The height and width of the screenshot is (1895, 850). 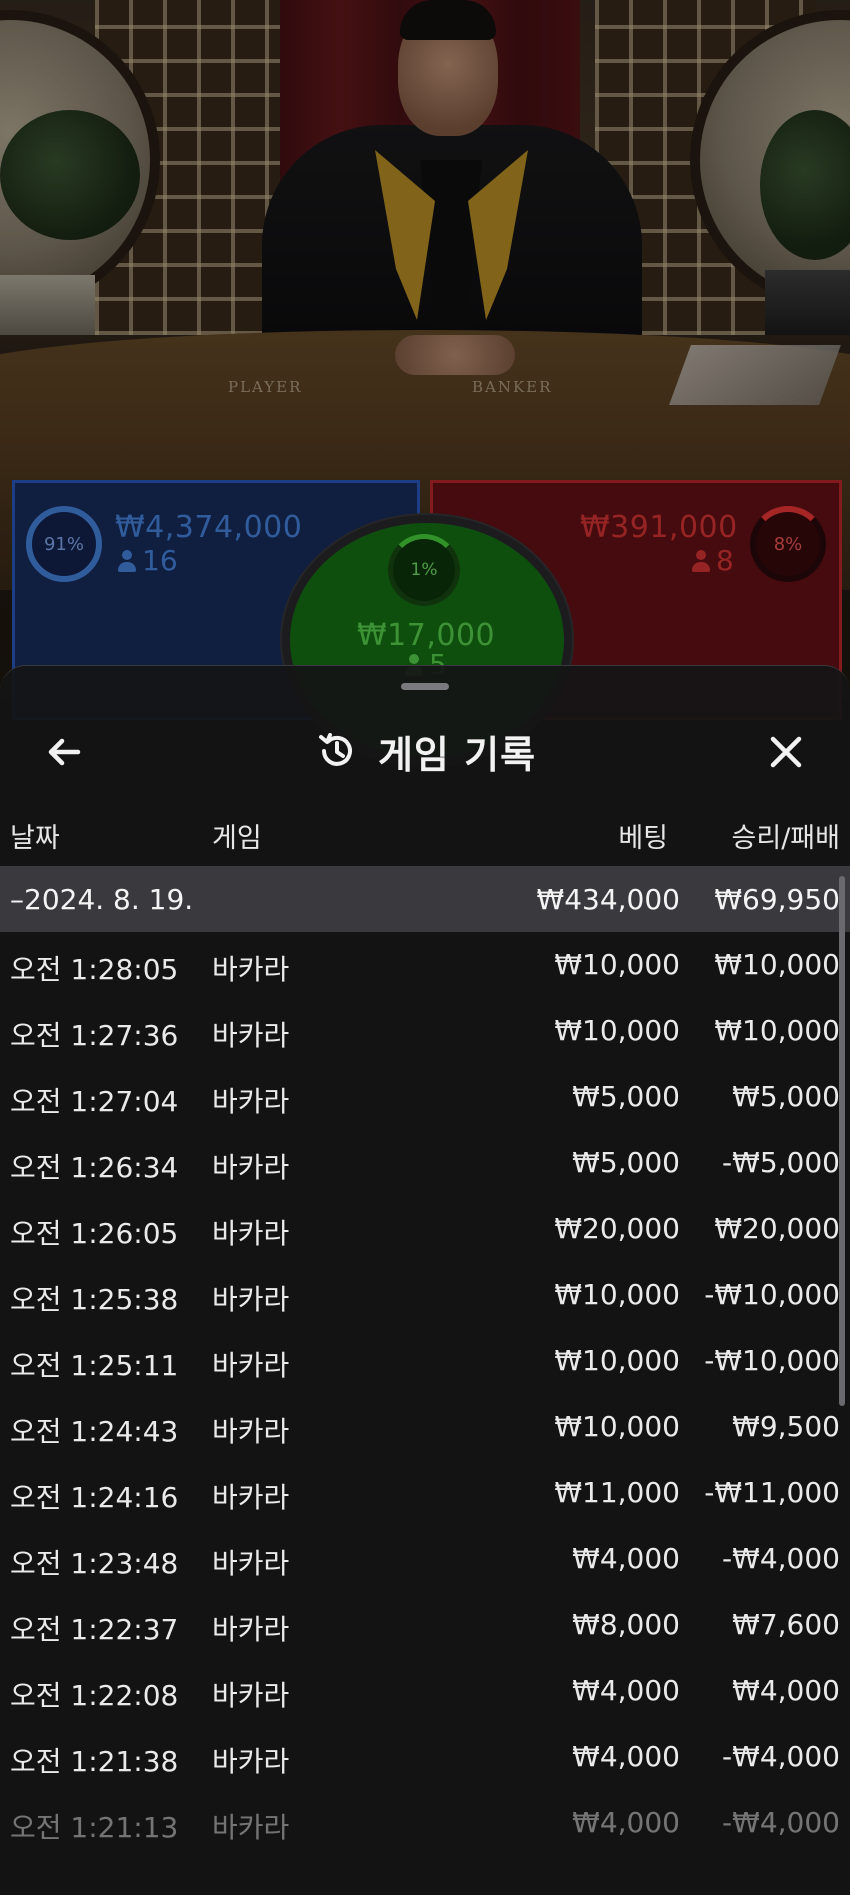 I want to click on history-row: 오전 1:27:36 바카라 ₩10,000 ₩10,000, so click(x=425, y=1031).